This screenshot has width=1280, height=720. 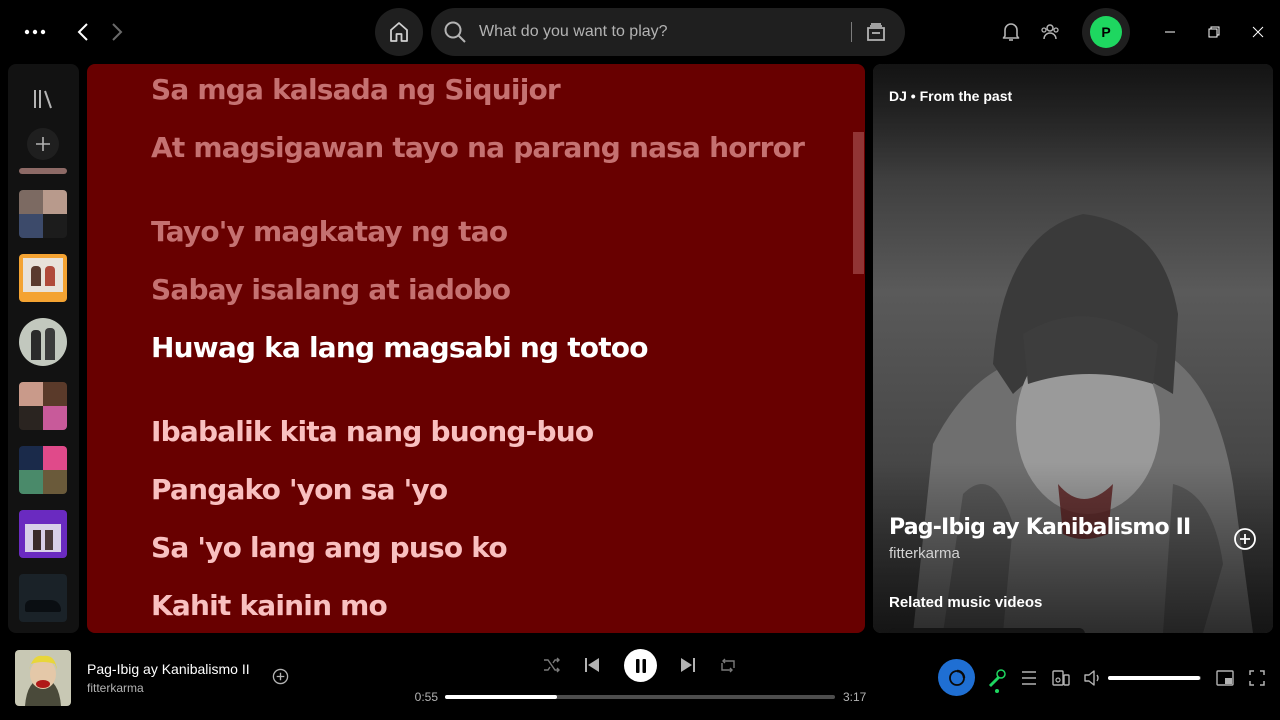 What do you see at coordinates (851, 32) in the screenshot?
I see `search-divider` at bounding box center [851, 32].